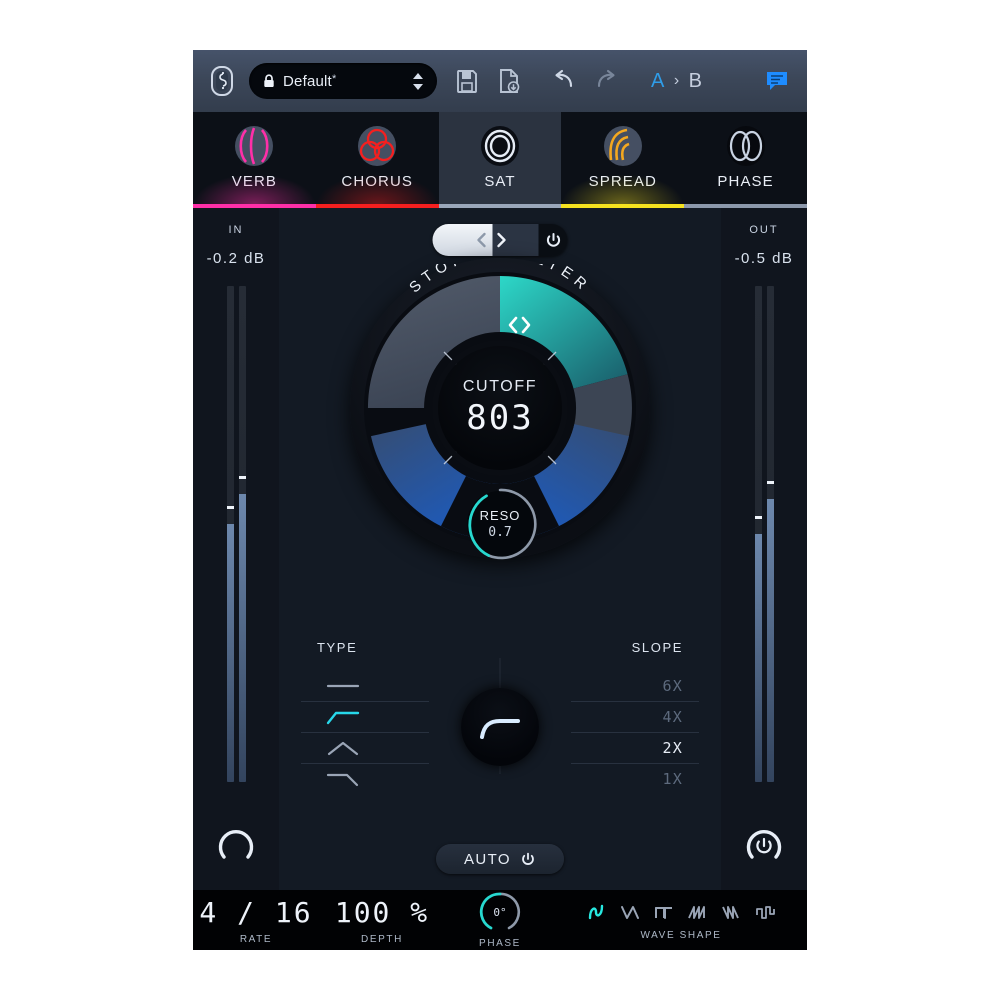  What do you see at coordinates (509, 81) in the screenshot?
I see `save-as-file-icon` at bounding box center [509, 81].